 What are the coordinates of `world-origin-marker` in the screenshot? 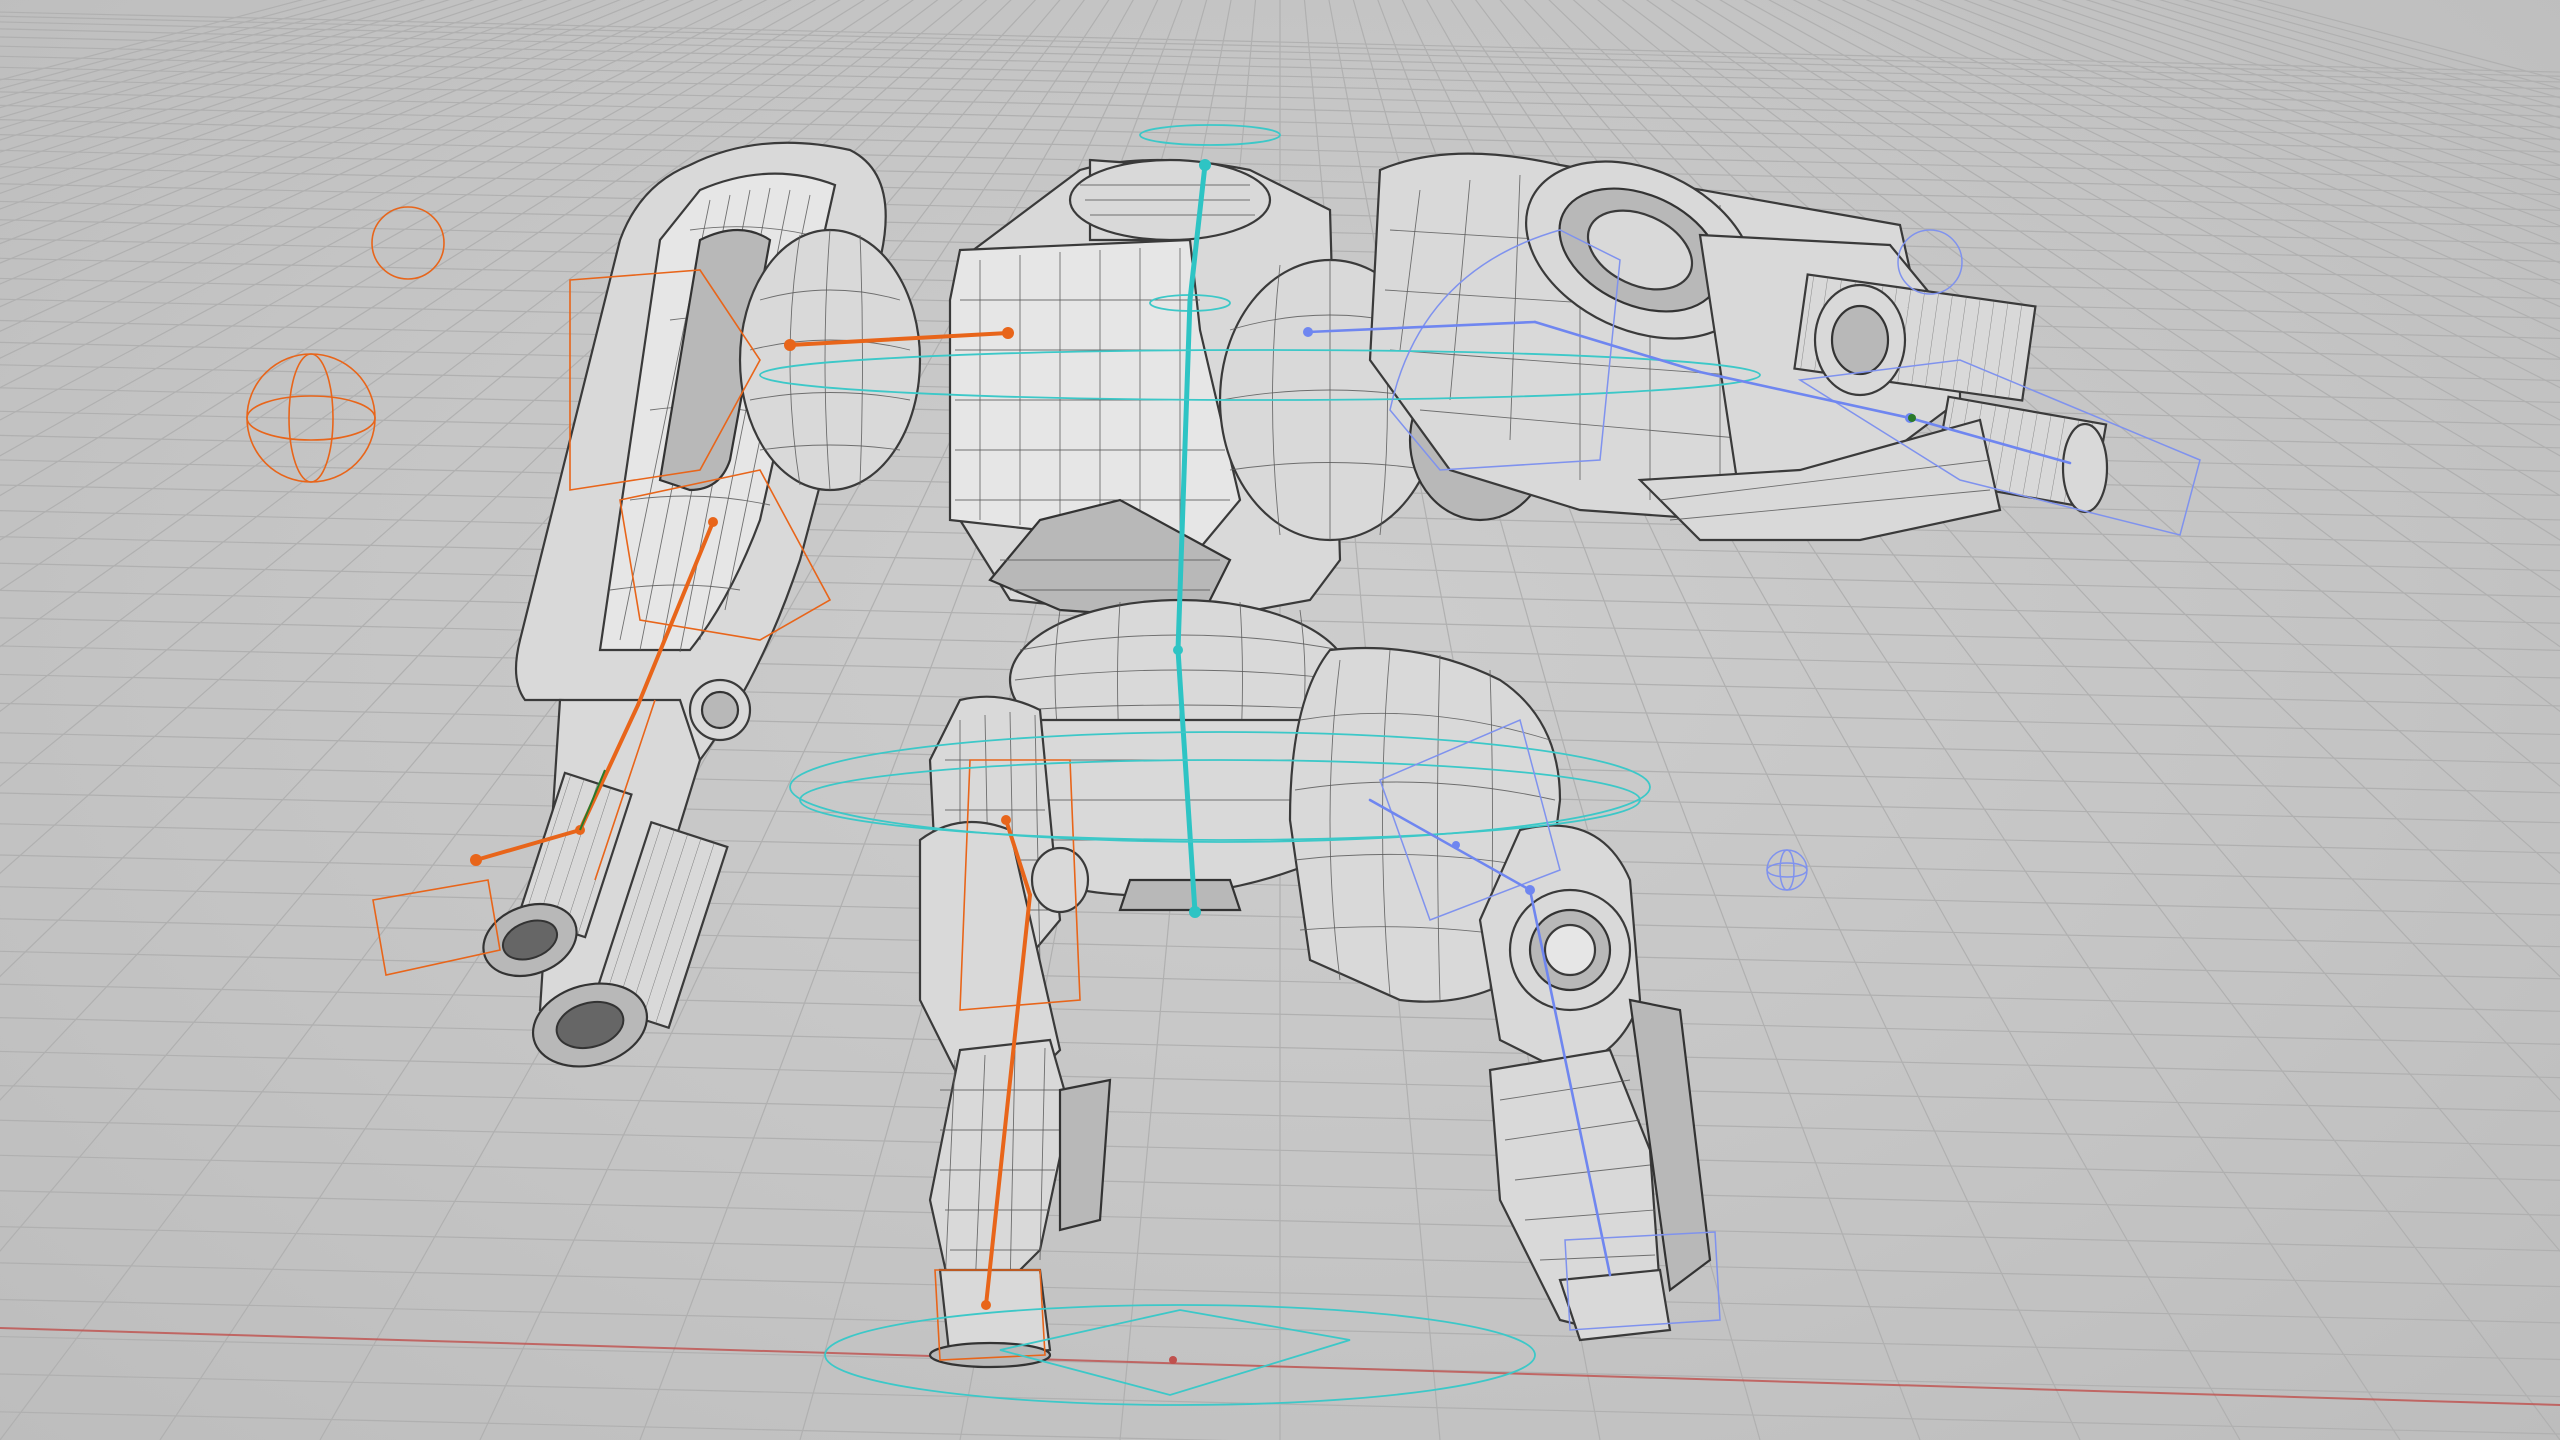 It's located at (1173, 1360).